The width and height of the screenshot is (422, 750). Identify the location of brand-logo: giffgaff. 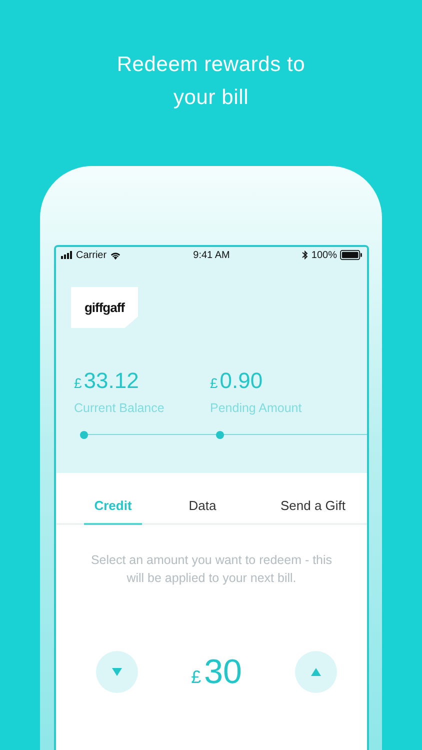
(104, 307).